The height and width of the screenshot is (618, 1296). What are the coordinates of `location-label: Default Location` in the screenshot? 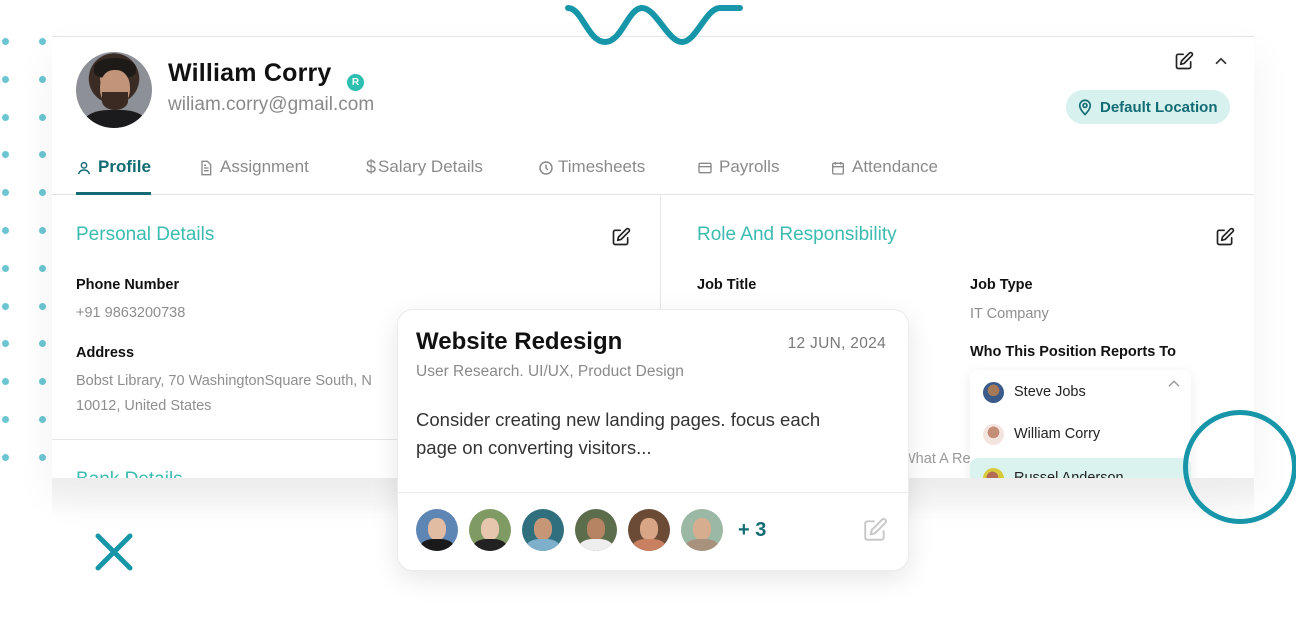 It's located at (1159, 107).